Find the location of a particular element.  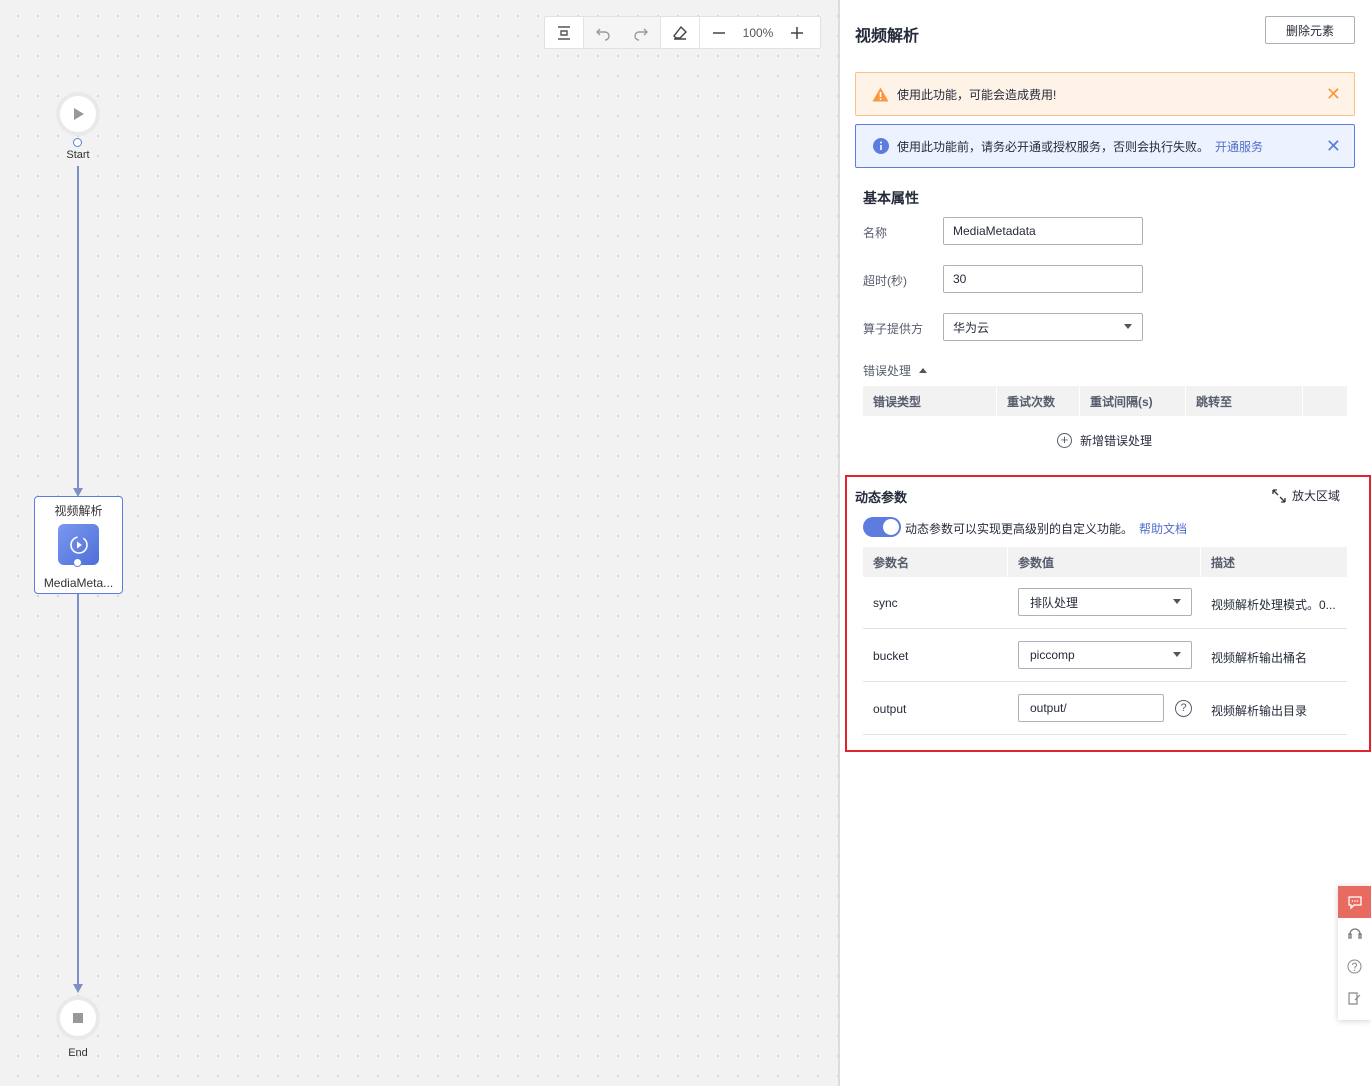

params-table-header: 参数名 参数值 描述 is located at coordinates (1105, 562).